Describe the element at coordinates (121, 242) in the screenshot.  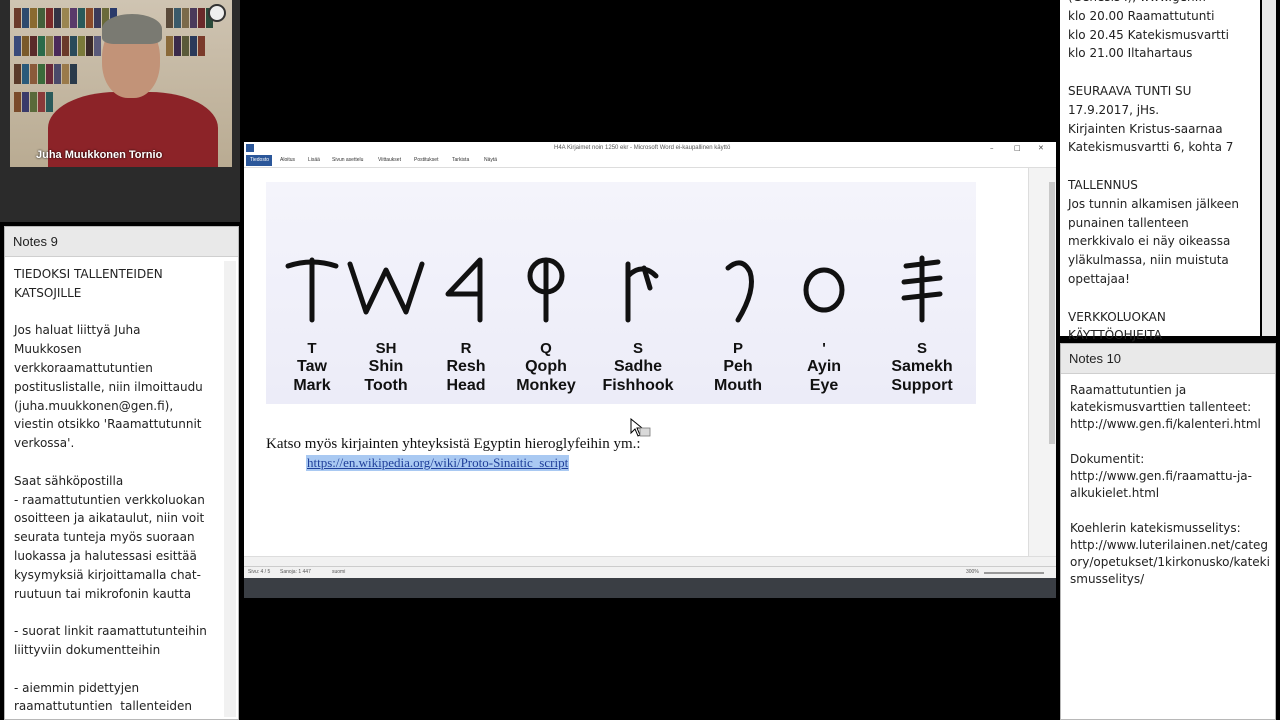
I see `notes-9-title: Notes 9` at that location.